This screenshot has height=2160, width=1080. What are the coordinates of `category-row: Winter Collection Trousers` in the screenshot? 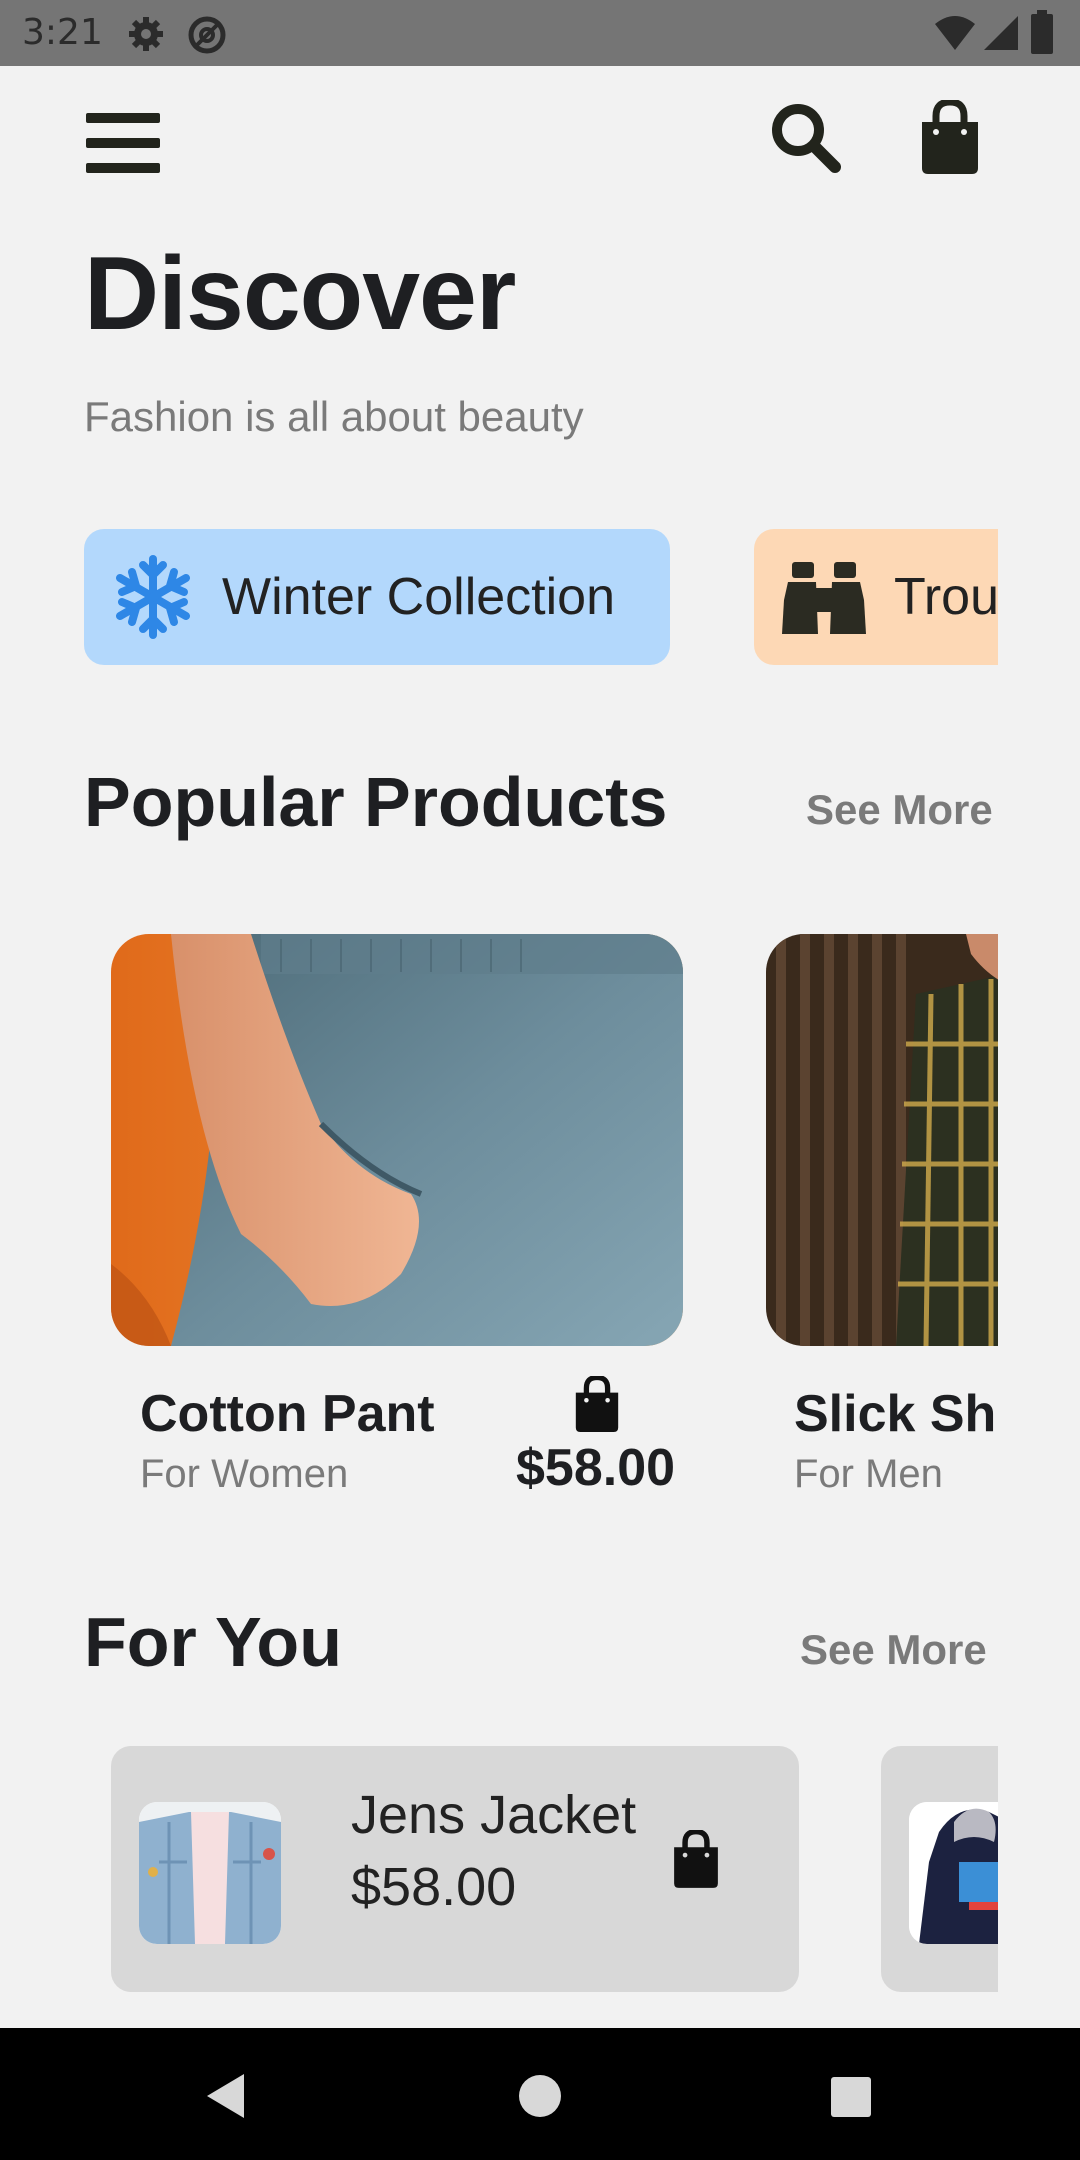 It's located at (541, 597).